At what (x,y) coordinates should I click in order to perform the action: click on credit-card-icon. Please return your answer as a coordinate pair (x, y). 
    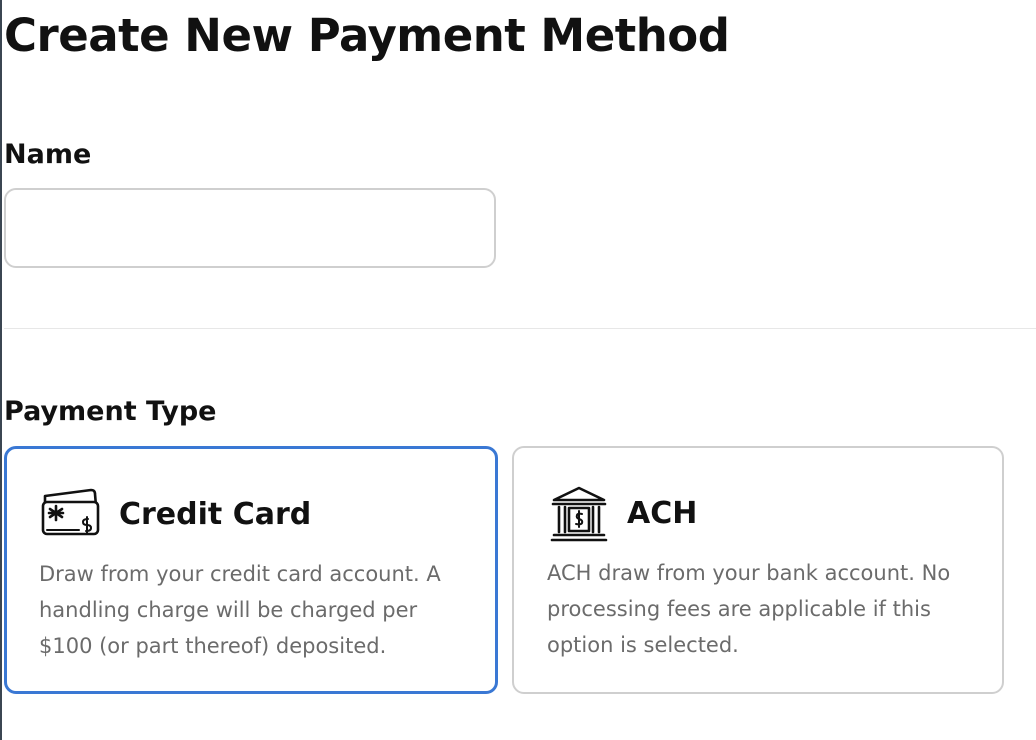
    Looking at the image, I should click on (70, 515).